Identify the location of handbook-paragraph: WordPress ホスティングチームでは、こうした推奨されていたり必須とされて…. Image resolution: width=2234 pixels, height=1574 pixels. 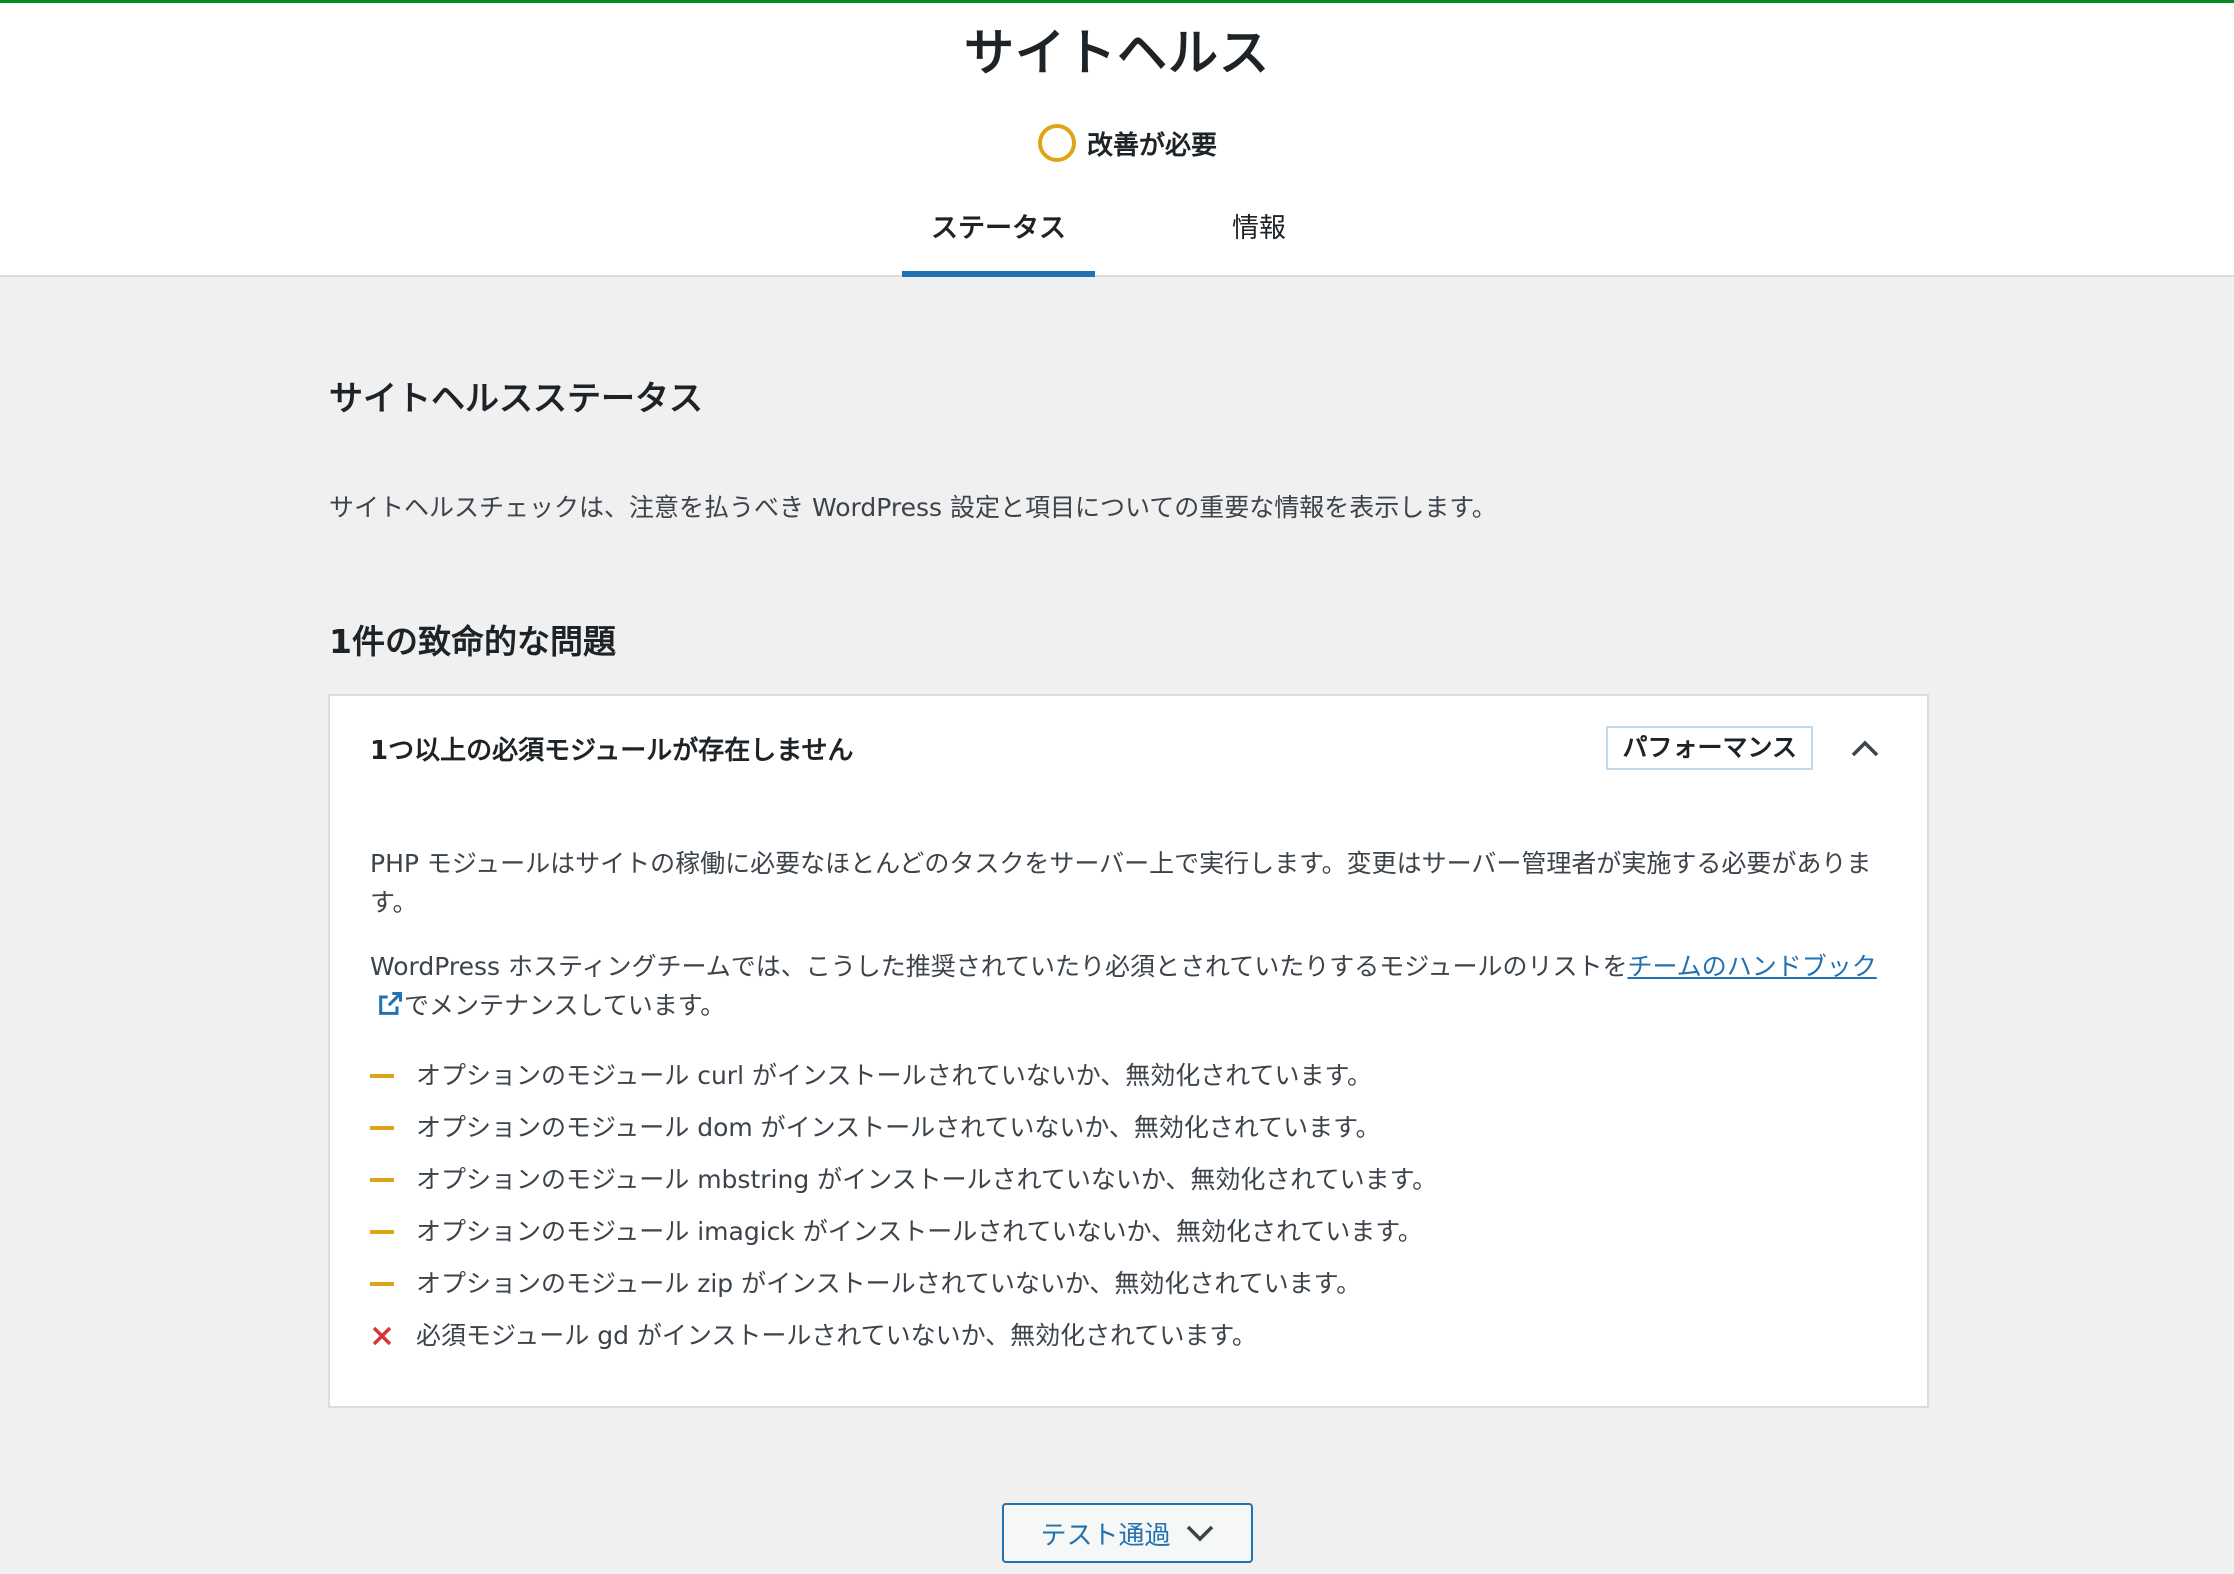
(1126, 986).